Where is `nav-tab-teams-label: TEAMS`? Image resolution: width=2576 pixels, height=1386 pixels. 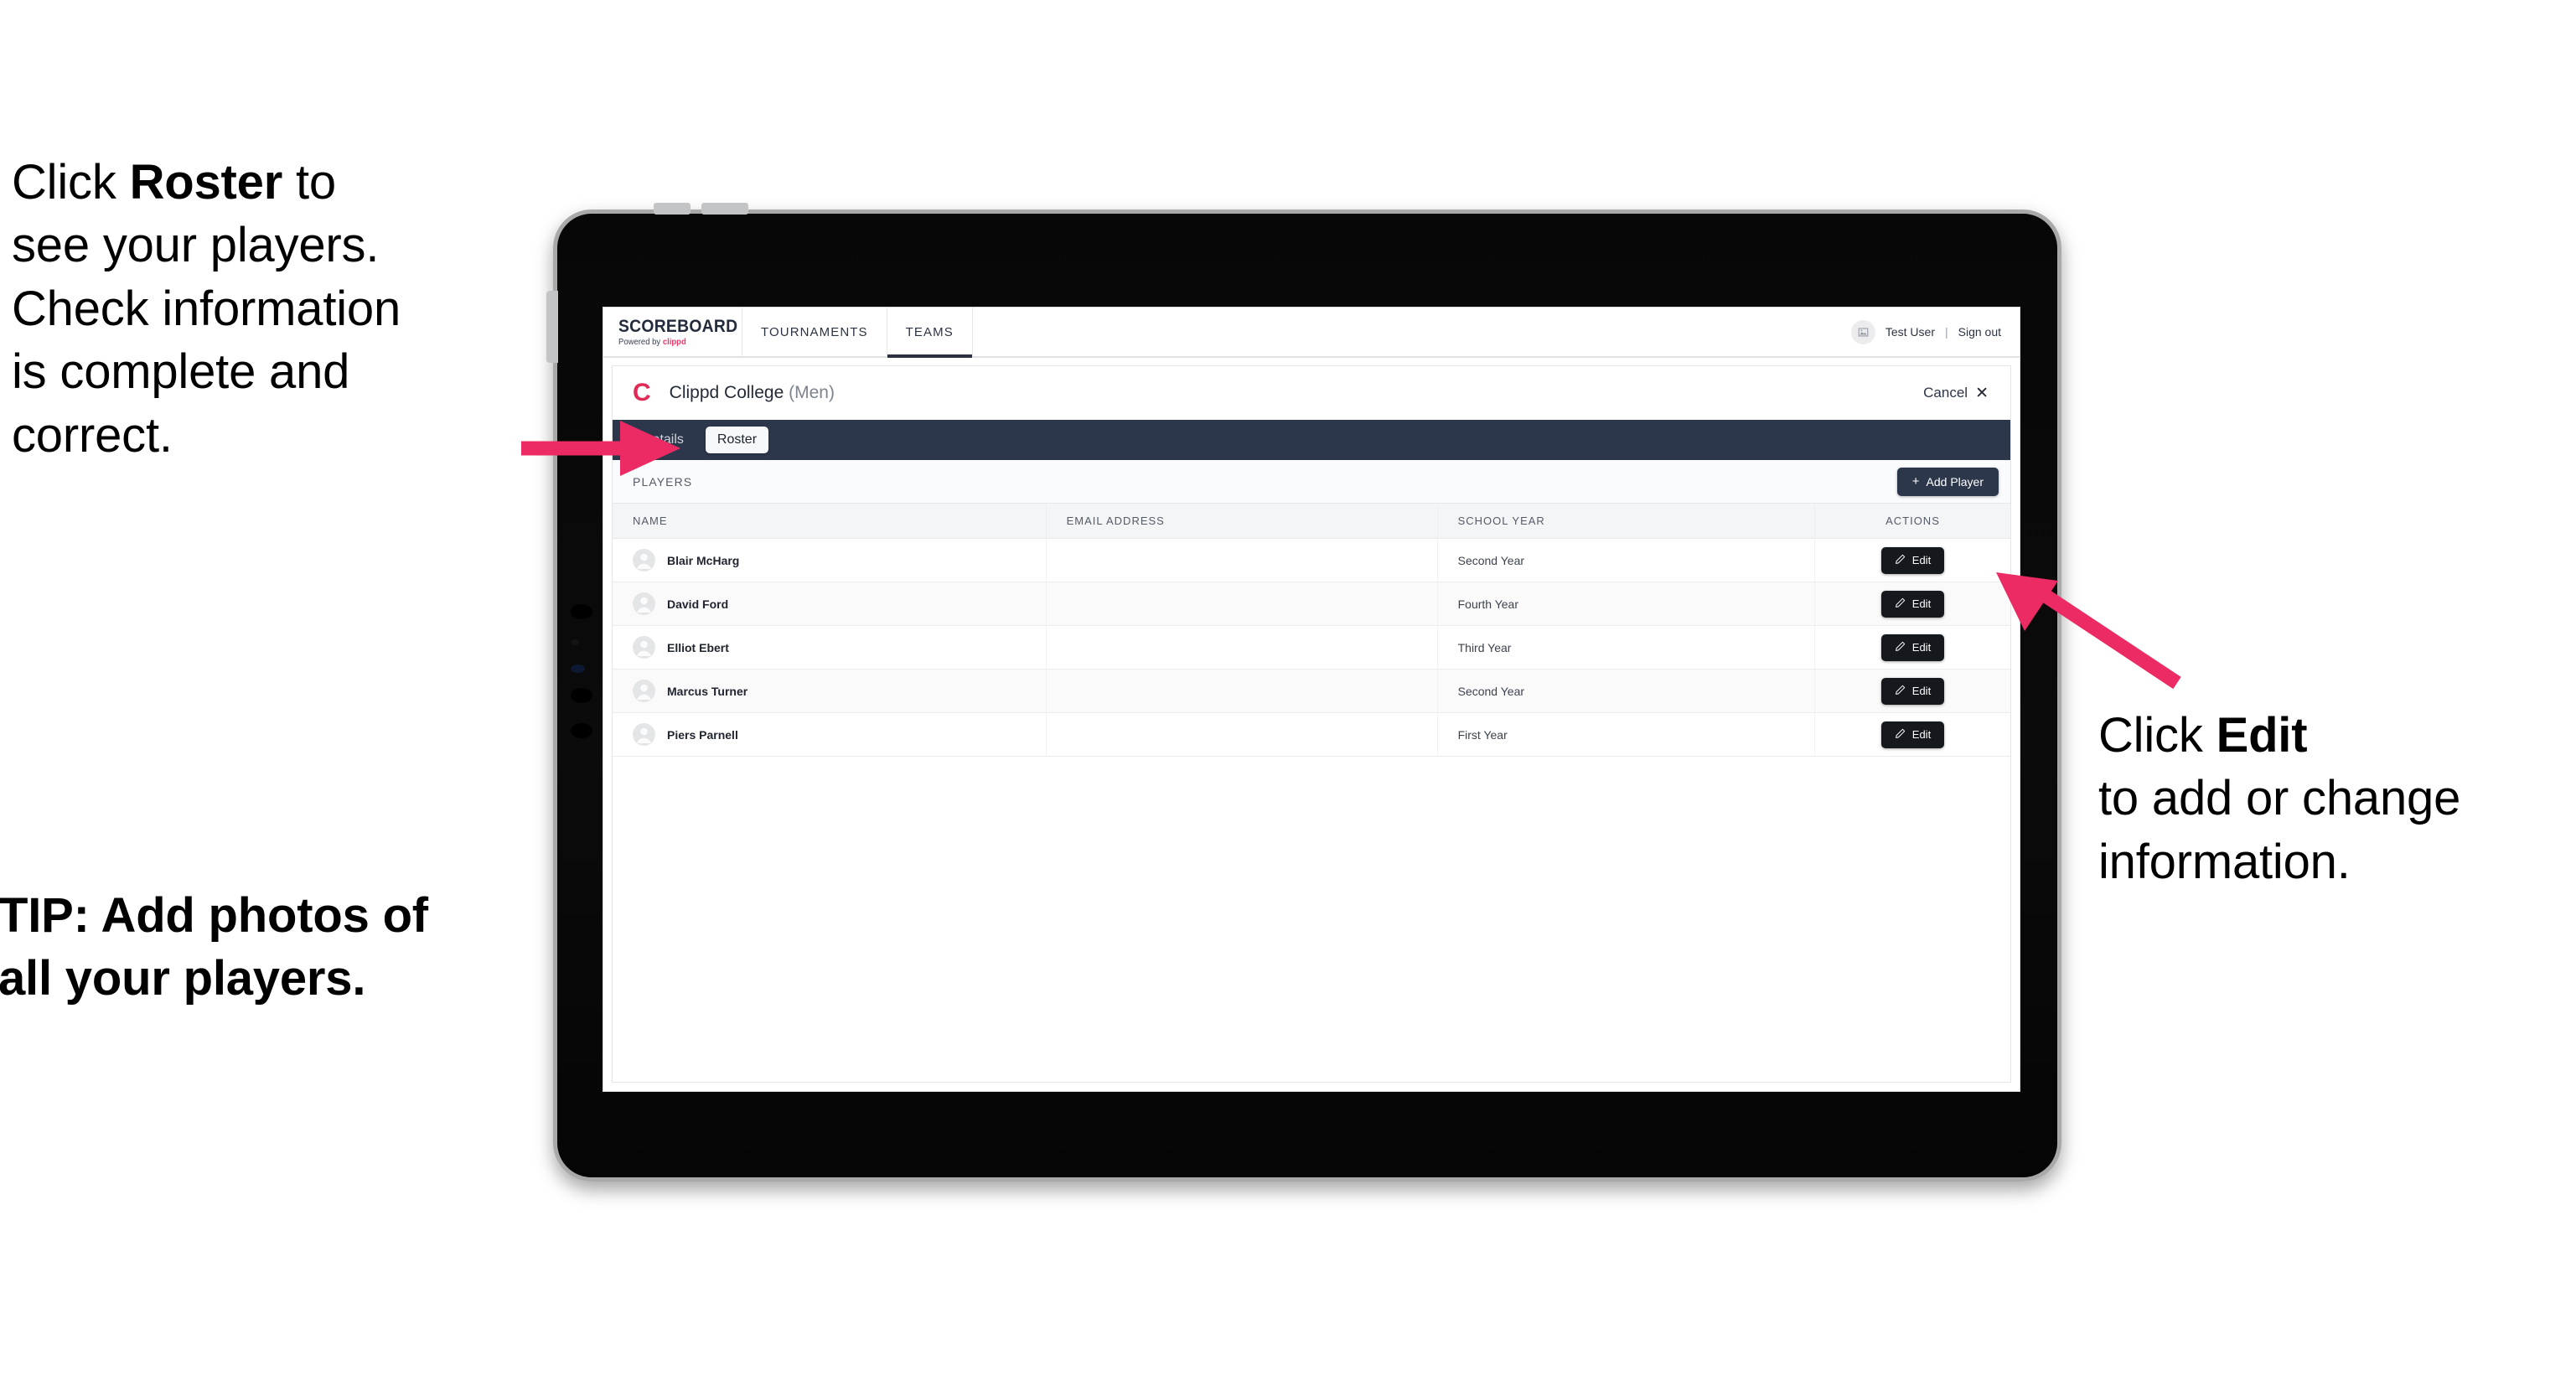
nav-tab-teams-label: TEAMS is located at coordinates (929, 331).